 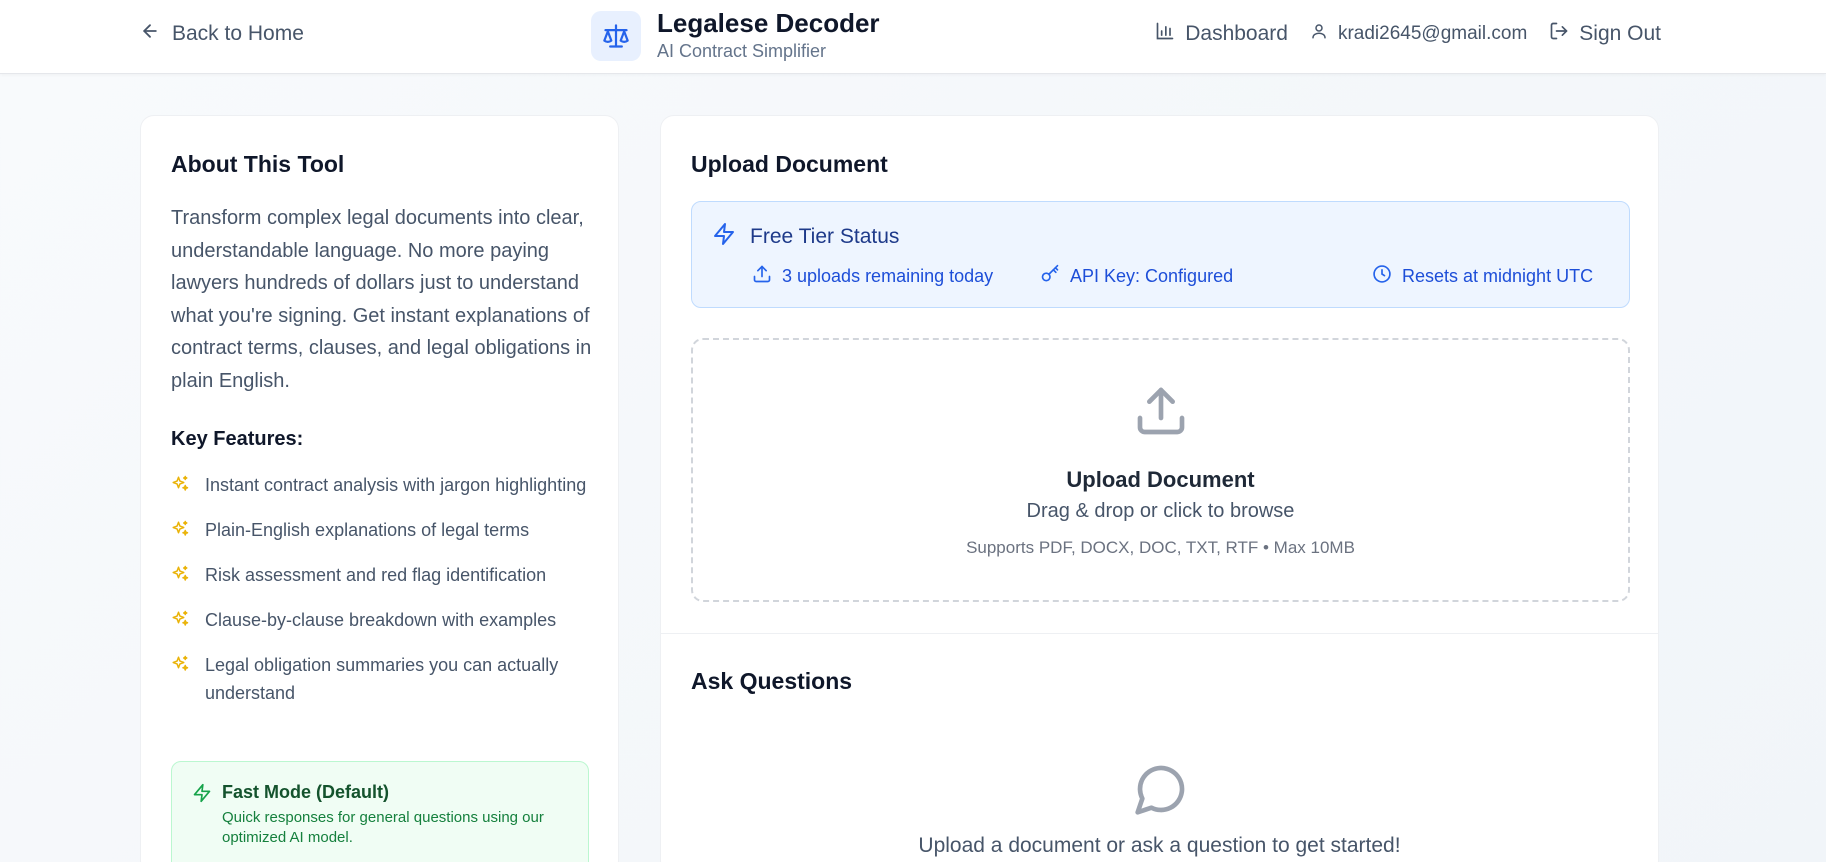 I want to click on dropzone-subtitle: Drag & drop or click to browse, so click(x=1160, y=511).